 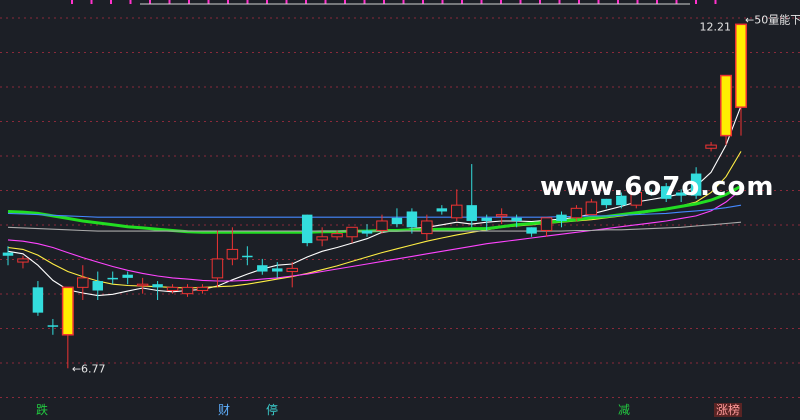 I want to click on marker-jian: 减, so click(x=624, y=410).